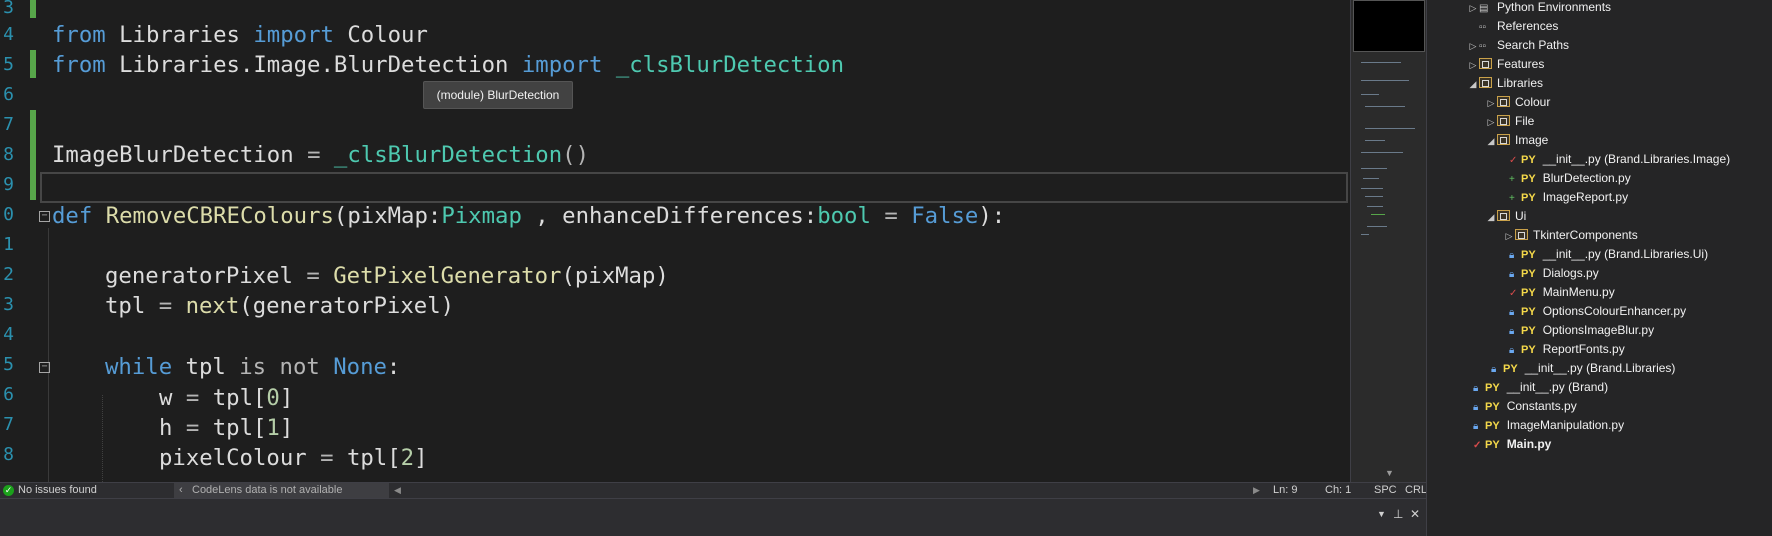 This screenshot has height=536, width=1772. I want to click on added-icon: +, so click(1512, 179).